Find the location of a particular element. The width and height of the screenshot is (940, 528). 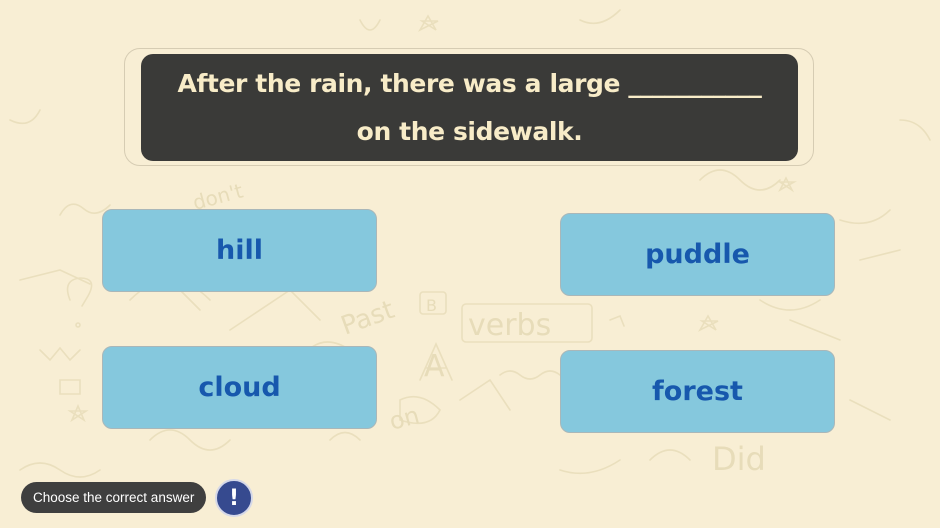

answer-option-cloud: cloud is located at coordinates (239, 387).